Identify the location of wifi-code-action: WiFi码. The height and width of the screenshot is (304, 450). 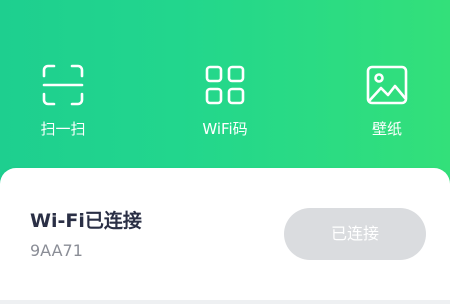
(225, 107).